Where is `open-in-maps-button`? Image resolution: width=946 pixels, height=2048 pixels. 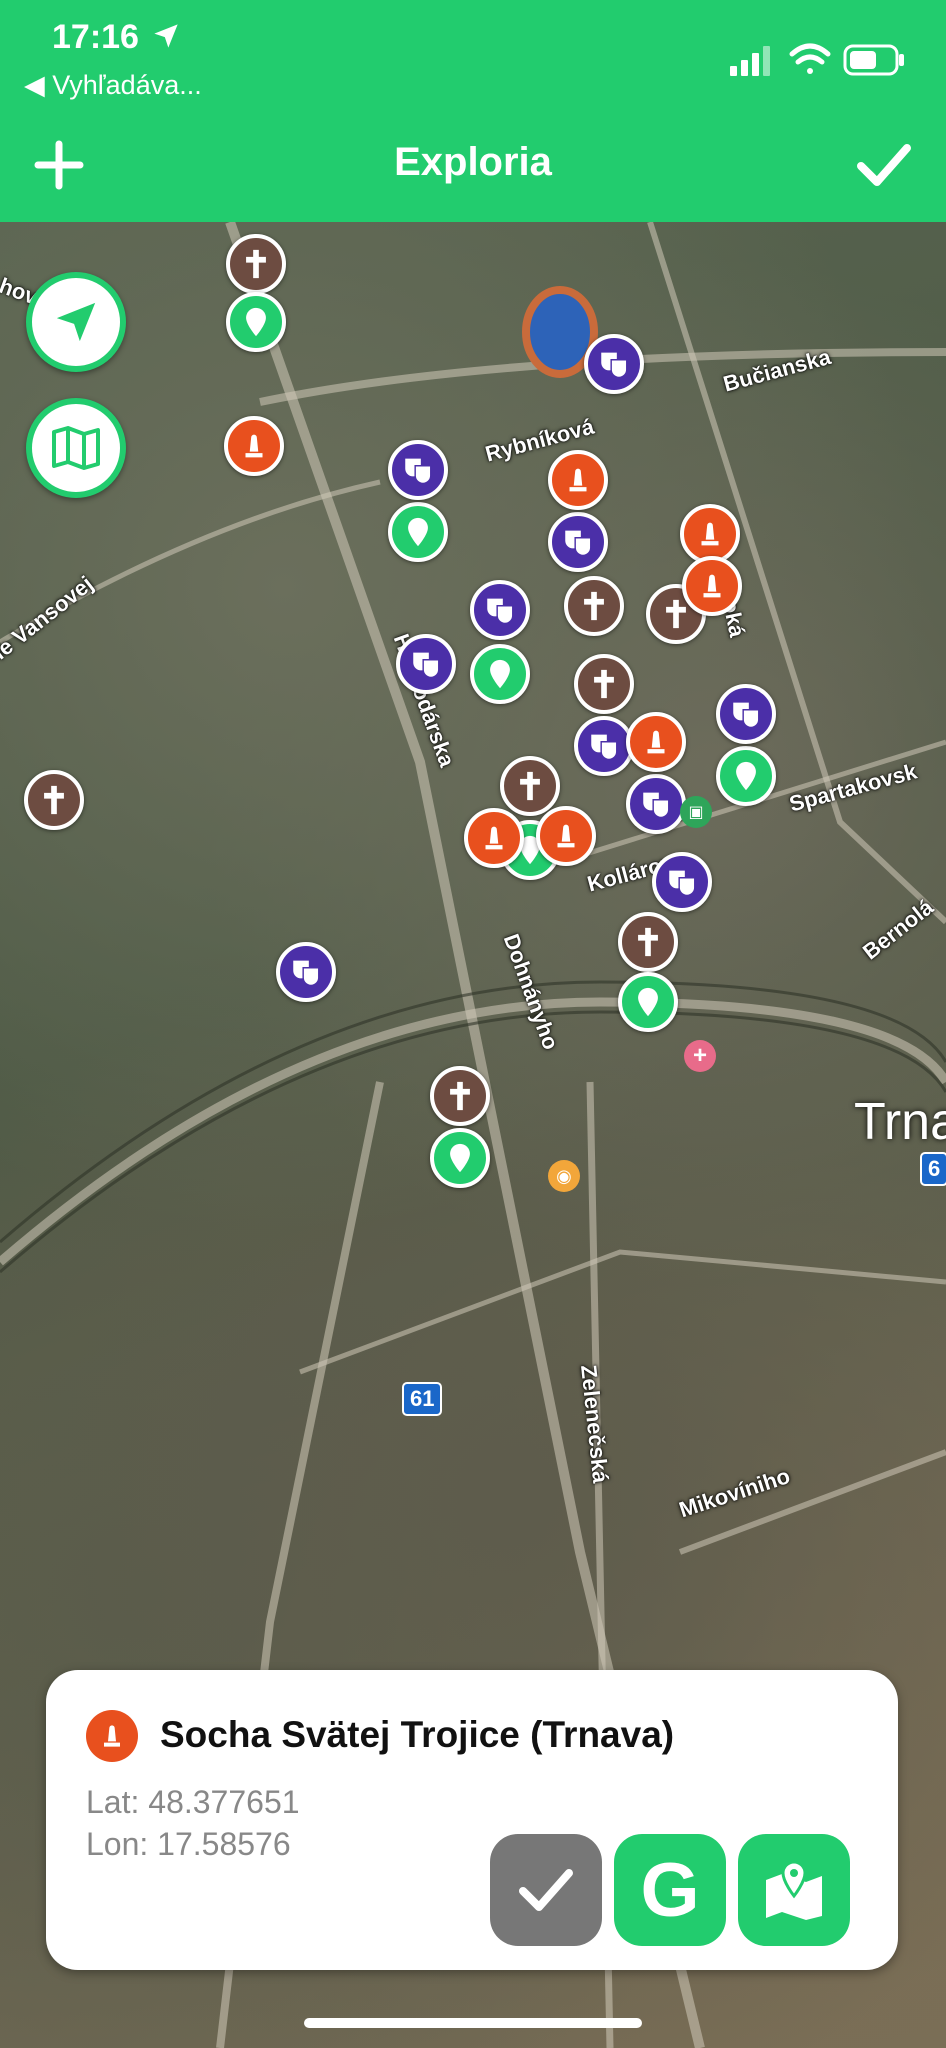 open-in-maps-button is located at coordinates (794, 1890).